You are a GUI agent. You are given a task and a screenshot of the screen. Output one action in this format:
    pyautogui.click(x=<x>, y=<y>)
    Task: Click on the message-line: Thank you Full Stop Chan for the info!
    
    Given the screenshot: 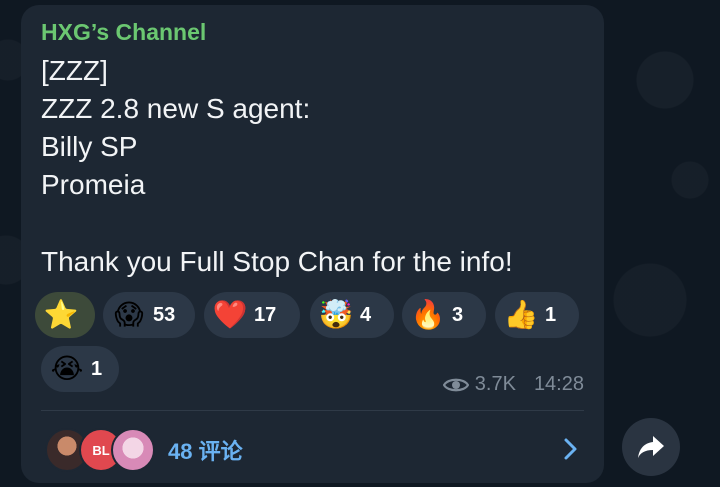 What is the action you would take?
    pyautogui.click(x=277, y=261)
    